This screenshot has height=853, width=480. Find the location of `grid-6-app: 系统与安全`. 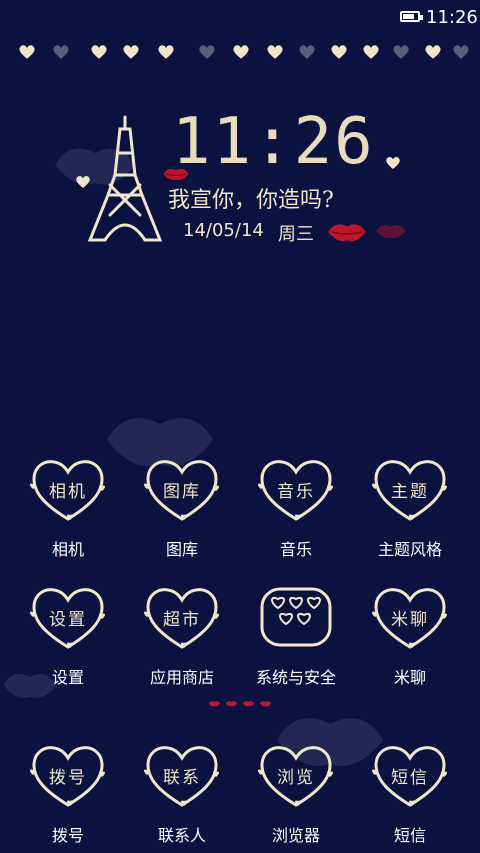

grid-6-app: 系统与安全 is located at coordinates (296, 640).